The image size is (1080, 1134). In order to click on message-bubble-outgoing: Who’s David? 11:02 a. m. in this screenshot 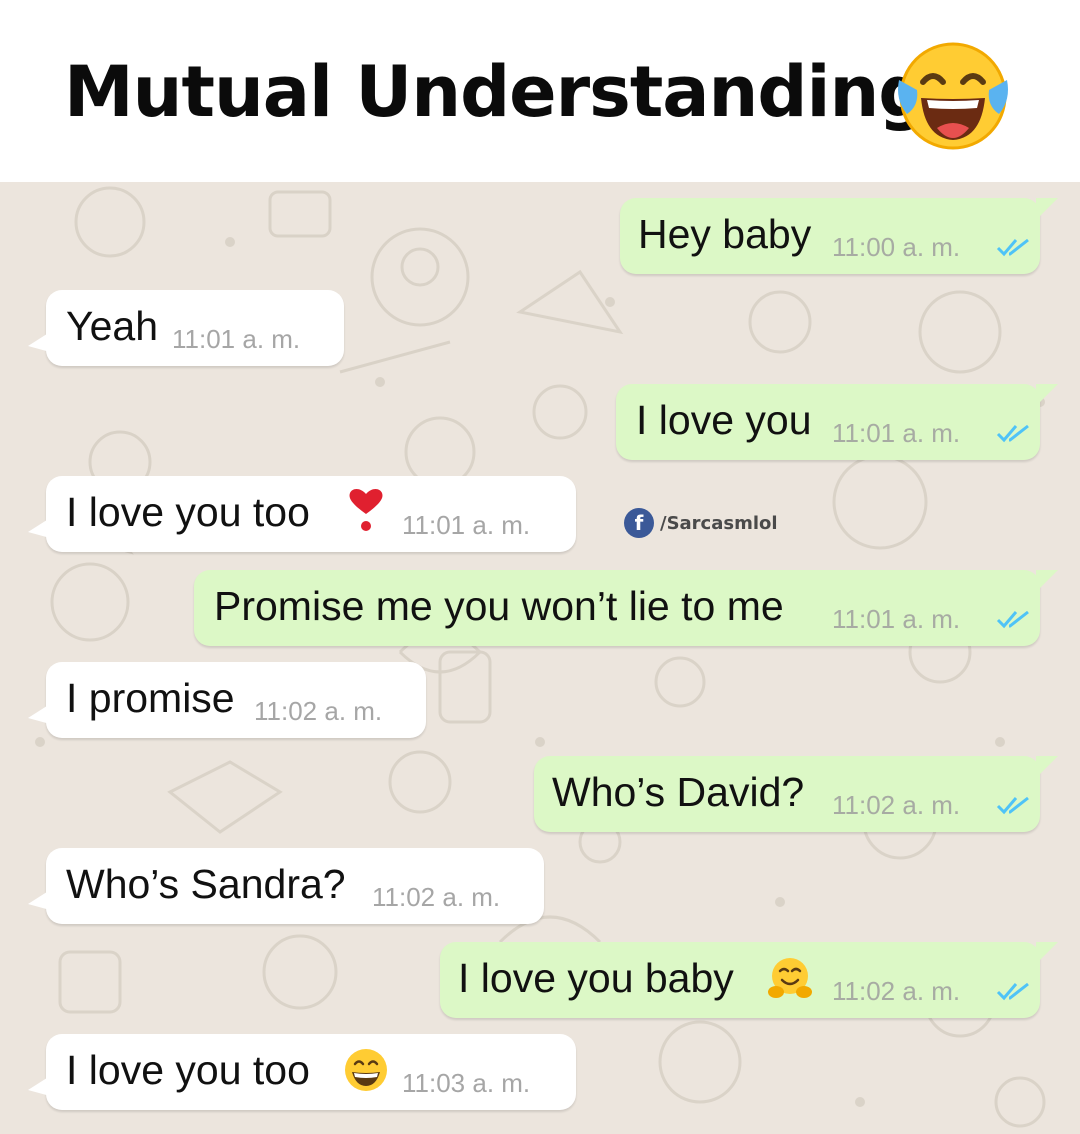, I will do `click(787, 794)`.